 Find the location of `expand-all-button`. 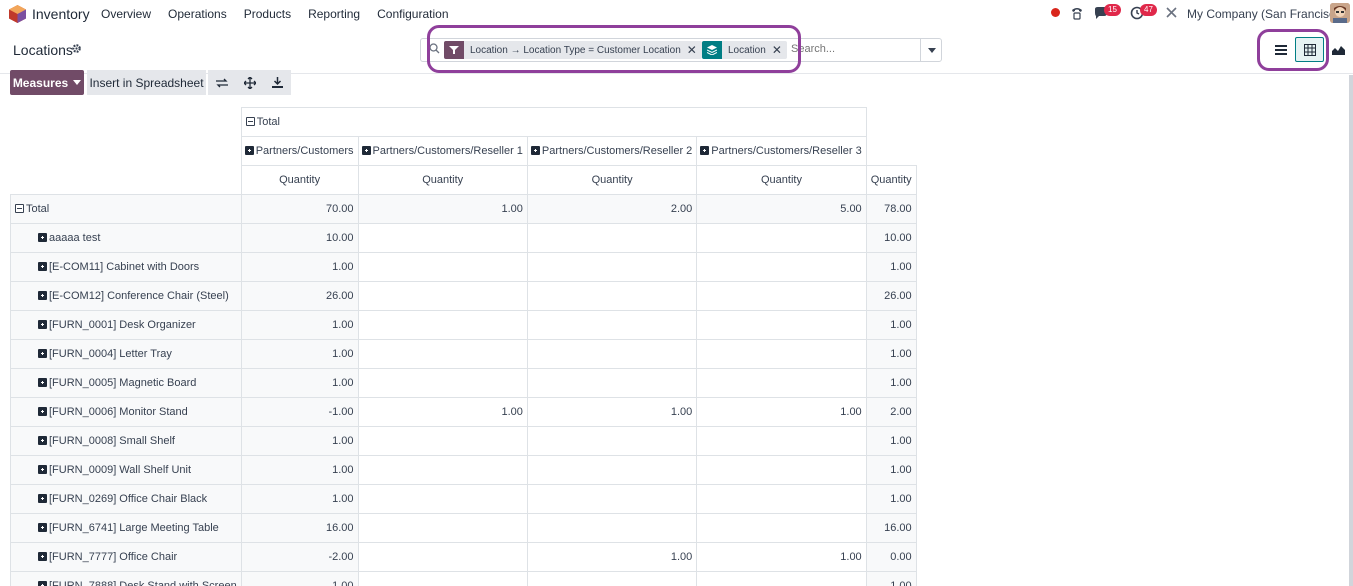

expand-all-button is located at coordinates (250, 82).